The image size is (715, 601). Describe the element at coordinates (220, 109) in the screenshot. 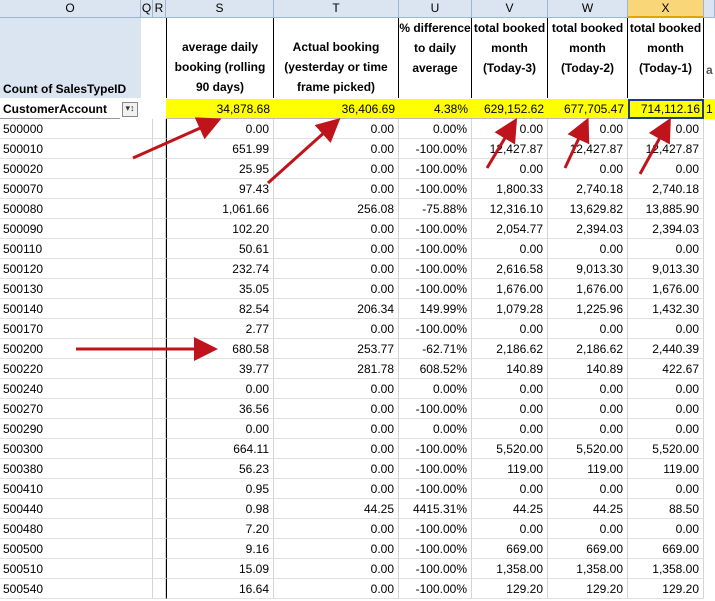

I see `total-average-daily: 34,878.68` at that location.